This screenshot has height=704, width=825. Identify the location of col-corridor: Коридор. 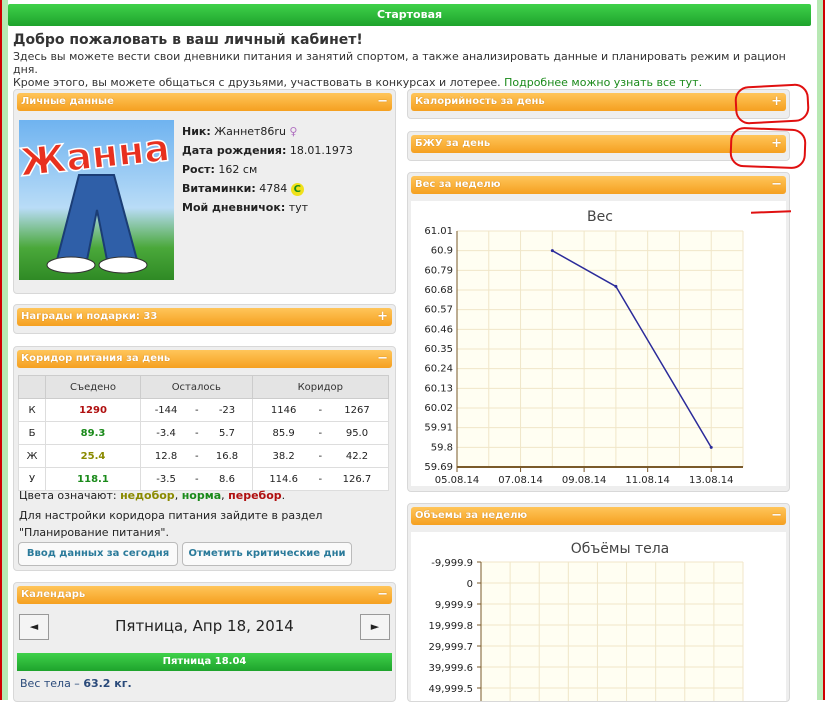
(320, 387).